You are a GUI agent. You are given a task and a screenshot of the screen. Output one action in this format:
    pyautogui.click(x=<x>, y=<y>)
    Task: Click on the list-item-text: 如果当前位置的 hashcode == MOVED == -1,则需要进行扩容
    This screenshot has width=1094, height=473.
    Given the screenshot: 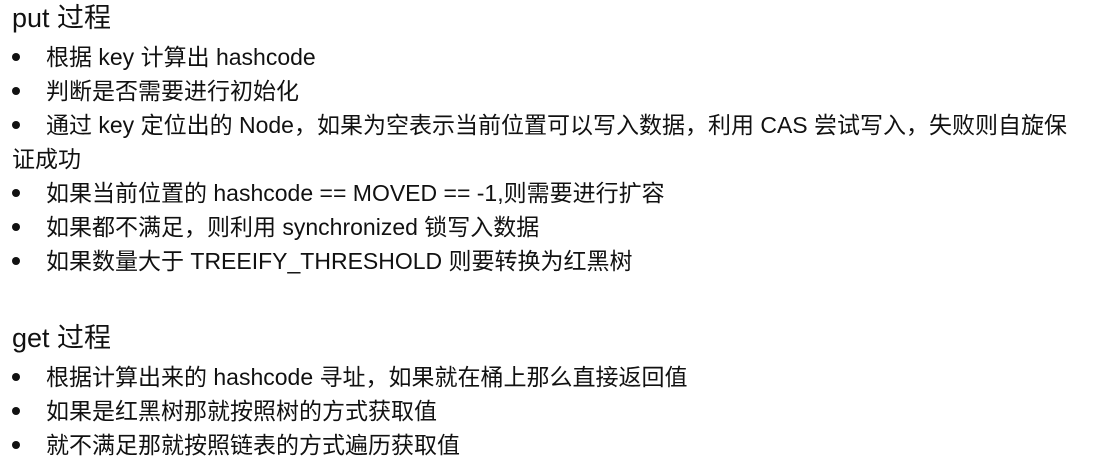 What is the action you would take?
    pyautogui.click(x=355, y=193)
    